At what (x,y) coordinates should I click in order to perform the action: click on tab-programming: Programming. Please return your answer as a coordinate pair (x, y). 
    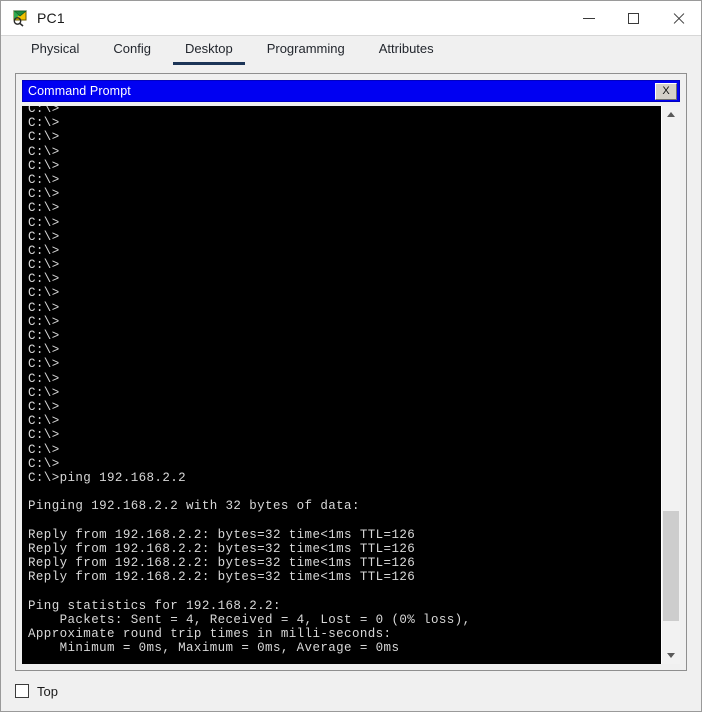
    Looking at the image, I should click on (306, 51).